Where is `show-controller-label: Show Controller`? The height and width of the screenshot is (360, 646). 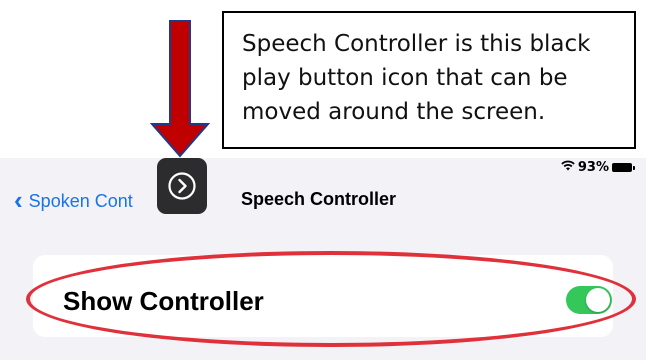 show-controller-label: Show Controller is located at coordinates (163, 301).